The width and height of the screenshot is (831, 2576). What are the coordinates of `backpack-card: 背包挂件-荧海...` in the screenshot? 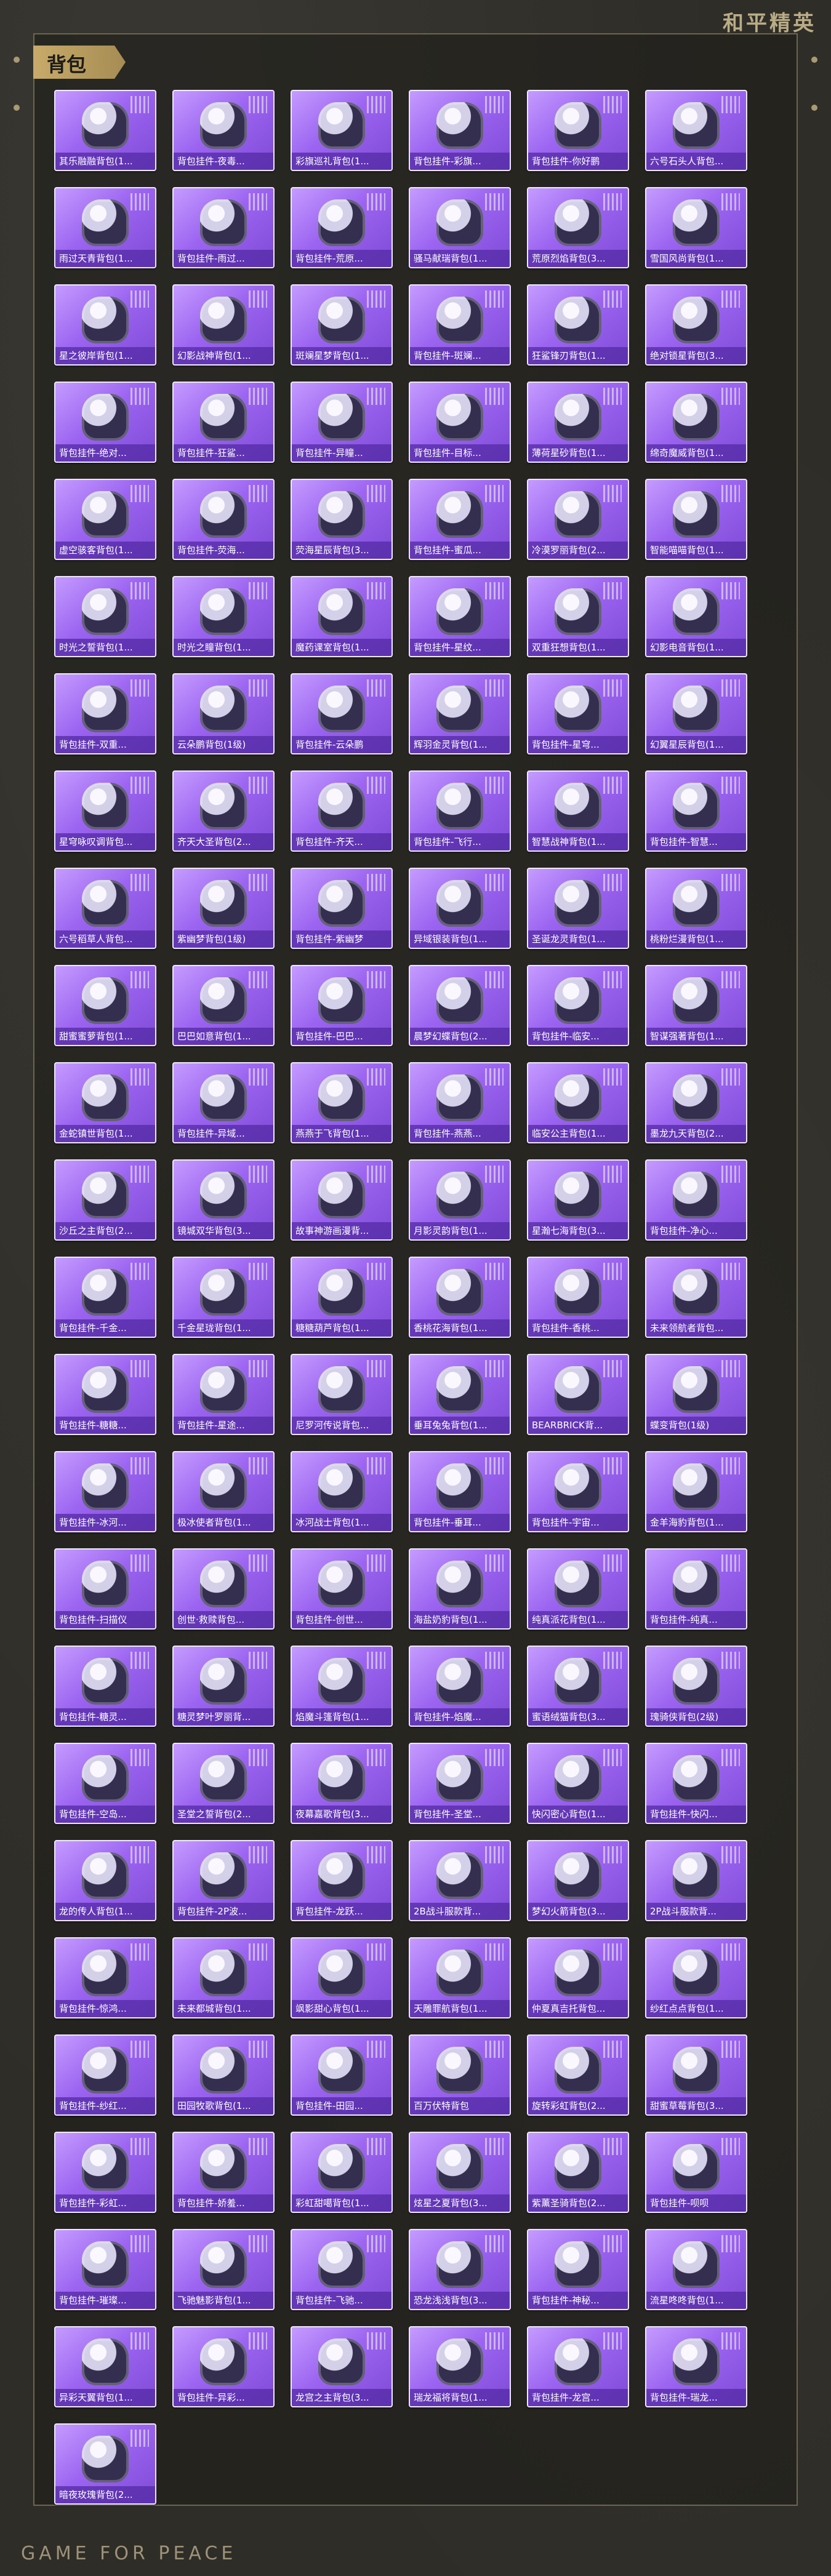 It's located at (223, 519).